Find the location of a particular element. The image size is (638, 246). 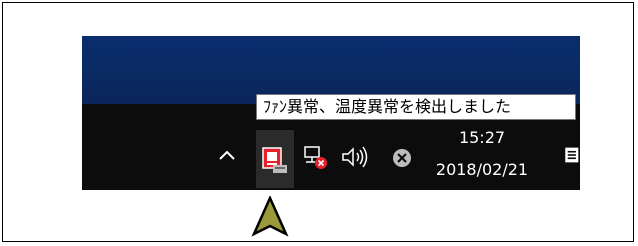

action-center-tray-button is located at coordinates (402, 158).